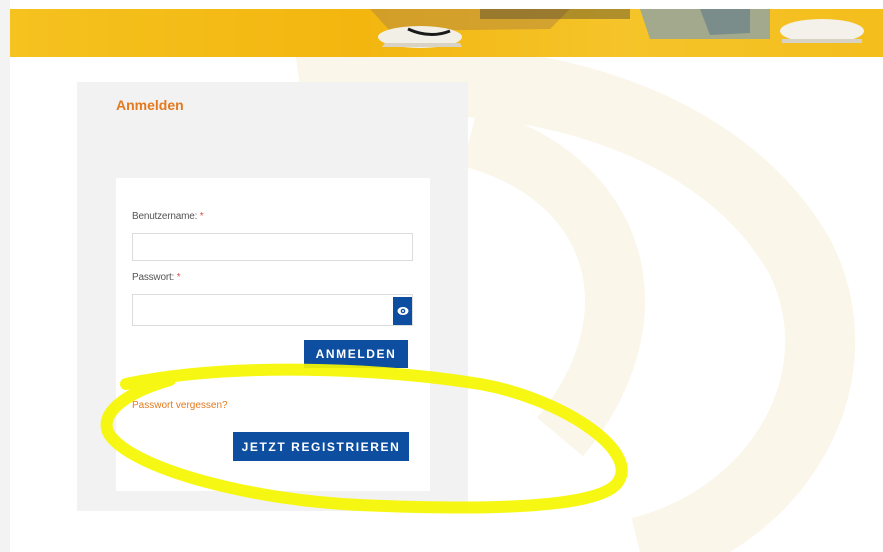 The image size is (883, 552). I want to click on username-label-text: Benutzername:, so click(166, 216).